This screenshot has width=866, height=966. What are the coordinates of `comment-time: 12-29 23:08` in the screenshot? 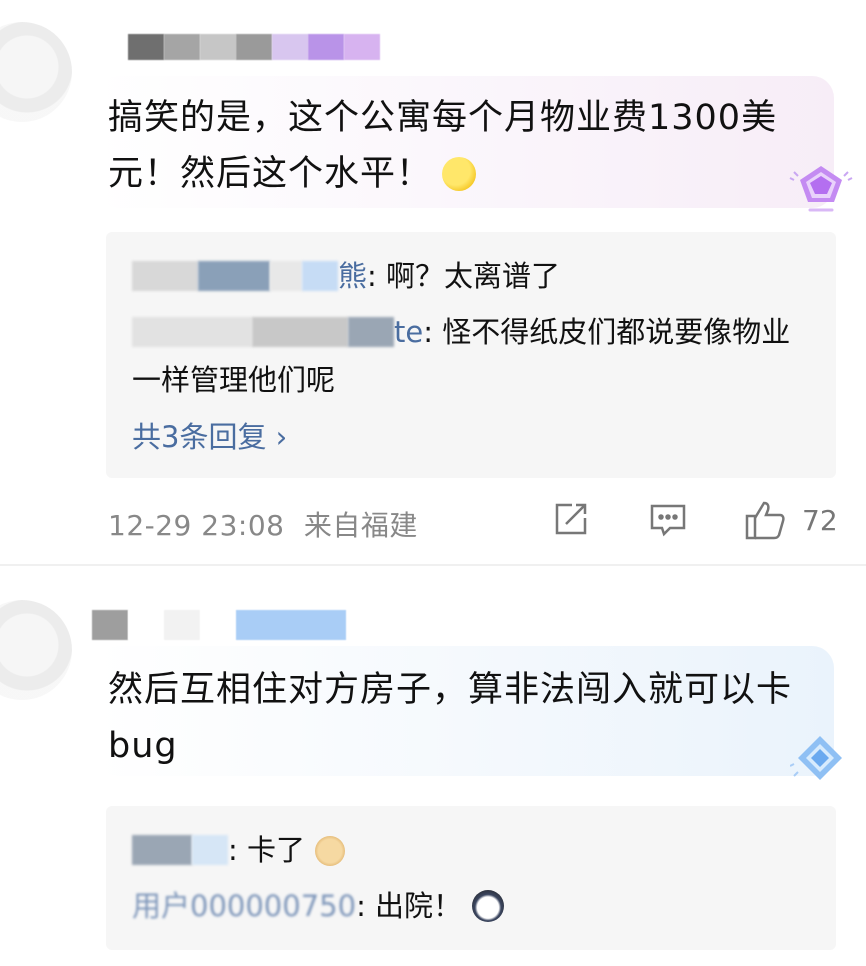 It's located at (196, 525).